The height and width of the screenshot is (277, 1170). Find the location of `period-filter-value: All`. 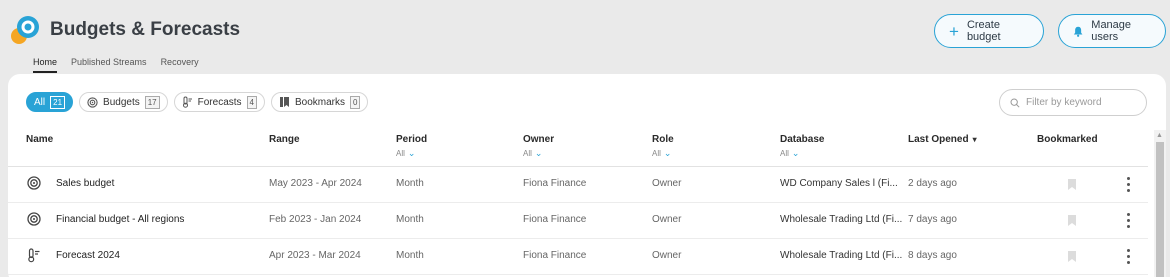

period-filter-value: All is located at coordinates (400, 153).